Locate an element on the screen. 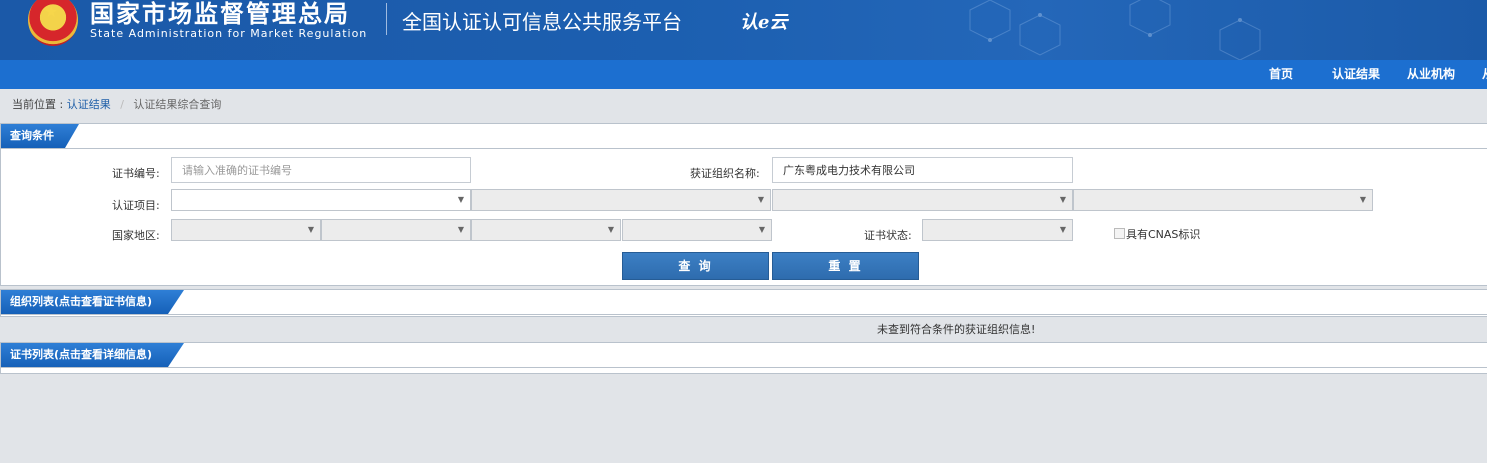 Image resolution: width=1487 pixels, height=463 pixels. org-list-panel: 组织列表(点击查看证书信息) is located at coordinates (743, 303).